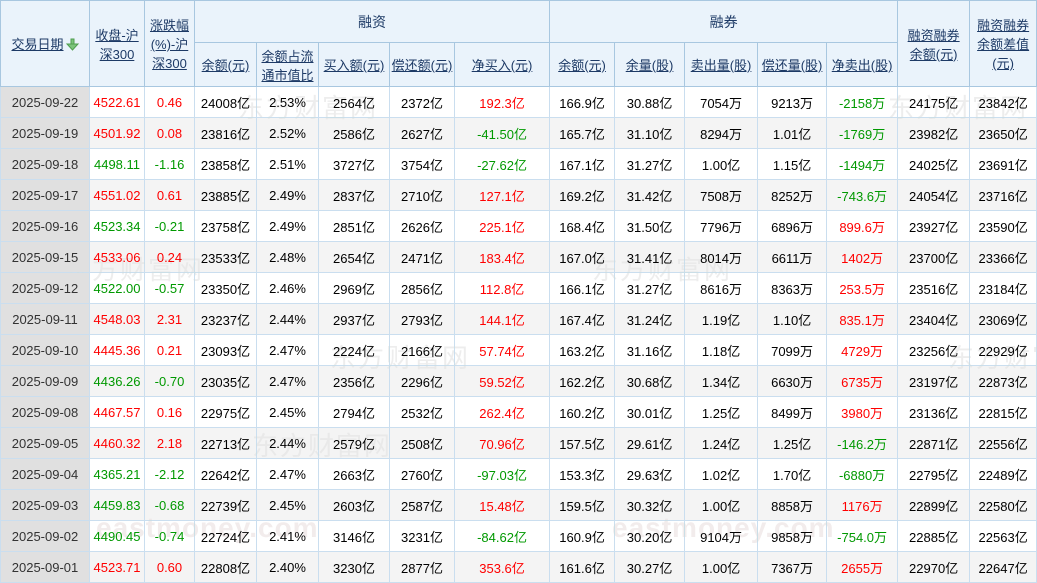 The width and height of the screenshot is (1037, 583). I want to click on cell-sec-repay: 1.01亿, so click(792, 133).